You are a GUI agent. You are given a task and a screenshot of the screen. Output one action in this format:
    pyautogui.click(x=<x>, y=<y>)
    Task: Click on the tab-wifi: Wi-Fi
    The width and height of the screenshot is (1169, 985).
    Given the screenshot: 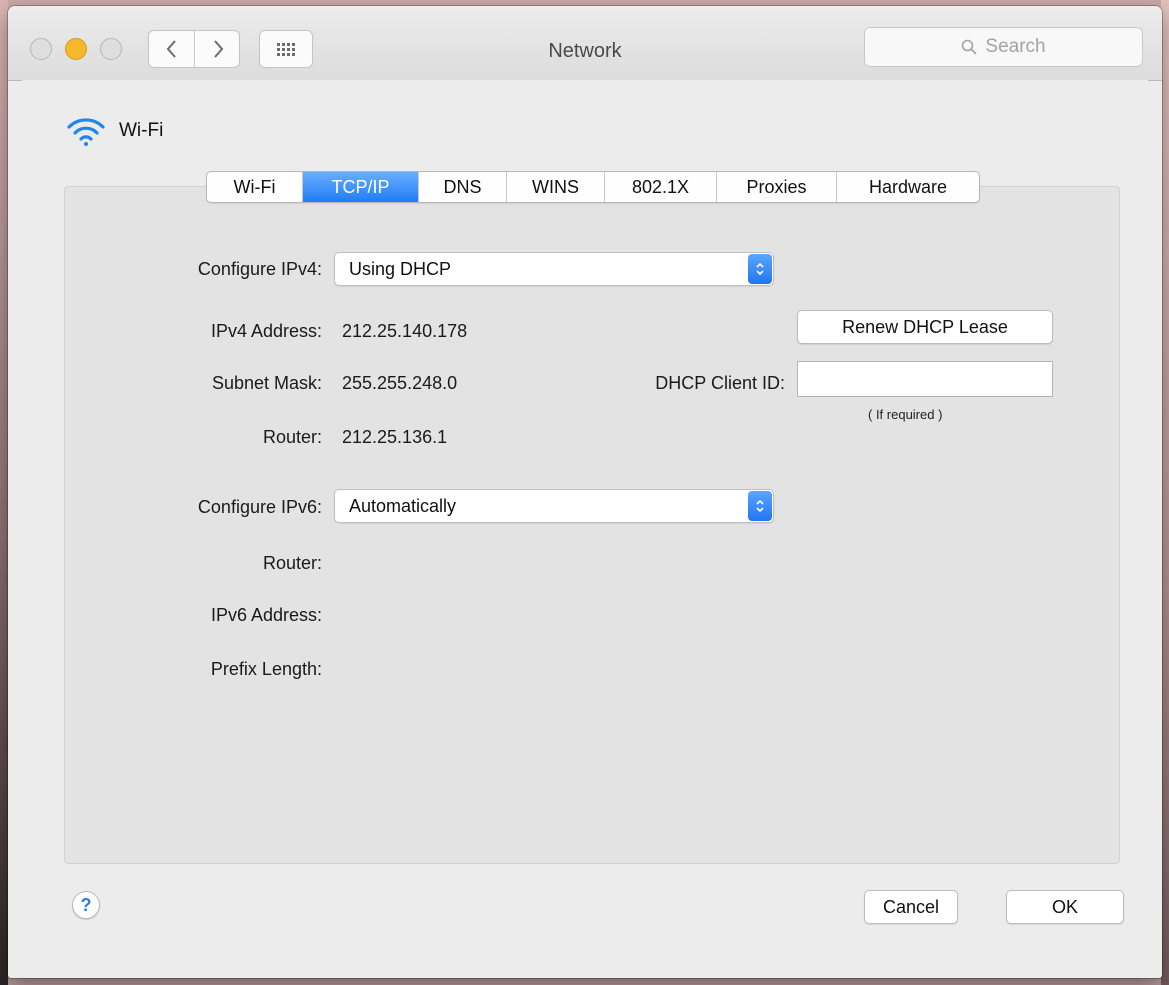 What is the action you would take?
    pyautogui.click(x=255, y=187)
    